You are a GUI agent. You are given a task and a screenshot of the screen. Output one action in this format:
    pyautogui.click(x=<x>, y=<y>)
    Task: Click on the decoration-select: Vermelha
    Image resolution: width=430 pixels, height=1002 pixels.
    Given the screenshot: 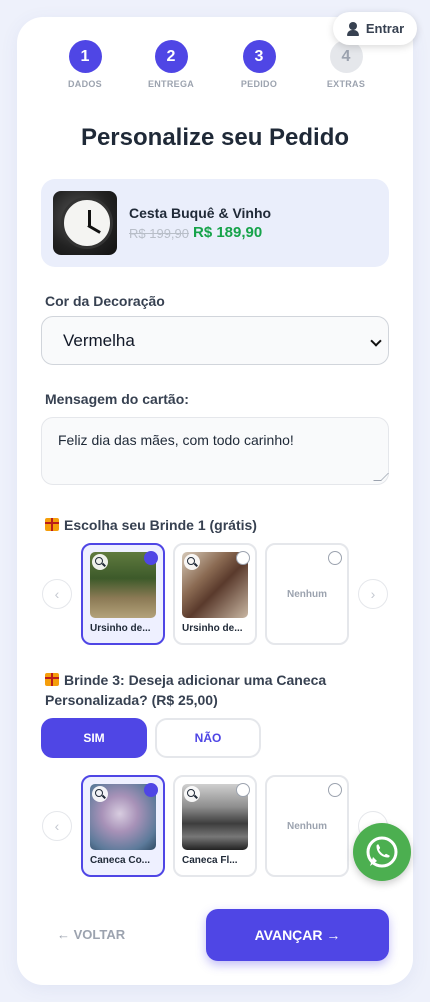 What is the action you would take?
    pyautogui.click(x=215, y=340)
    